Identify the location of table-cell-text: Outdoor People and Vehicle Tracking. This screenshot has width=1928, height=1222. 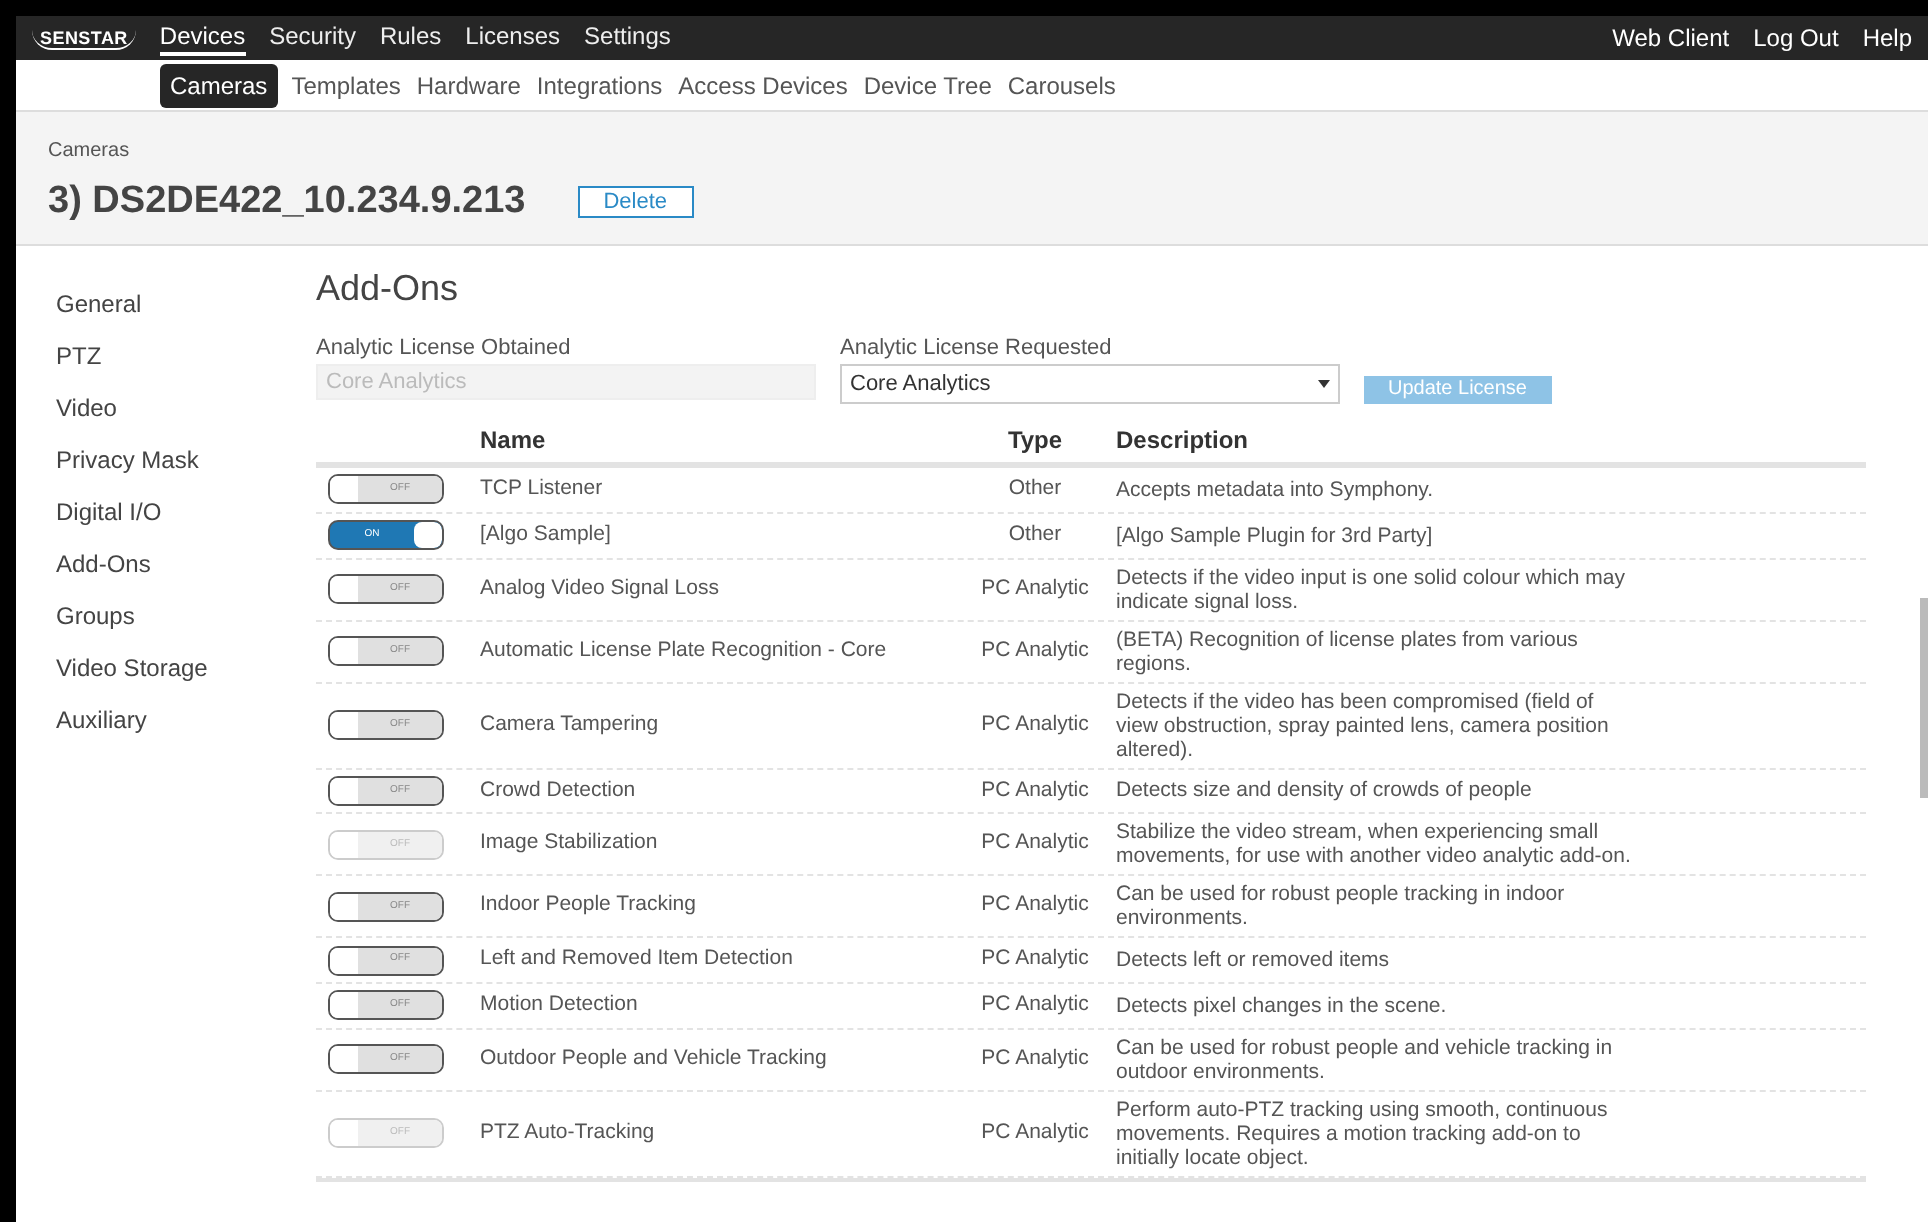
(654, 1058).